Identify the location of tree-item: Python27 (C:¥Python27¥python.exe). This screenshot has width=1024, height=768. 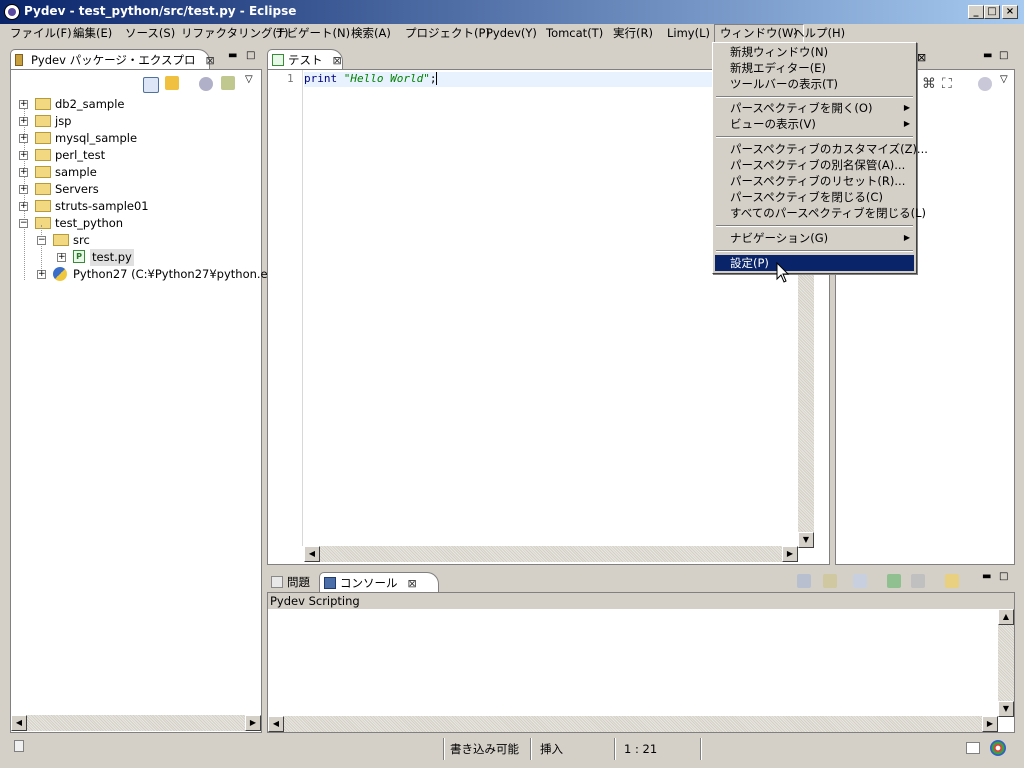
(179, 274).